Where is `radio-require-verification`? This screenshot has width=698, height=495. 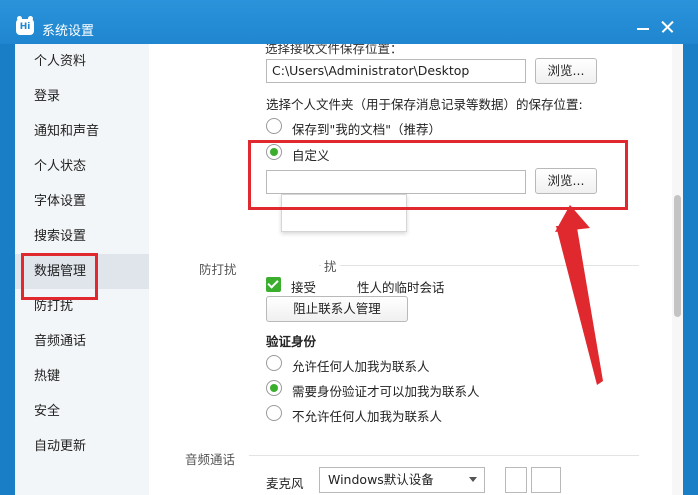
radio-require-verification is located at coordinates (274, 388).